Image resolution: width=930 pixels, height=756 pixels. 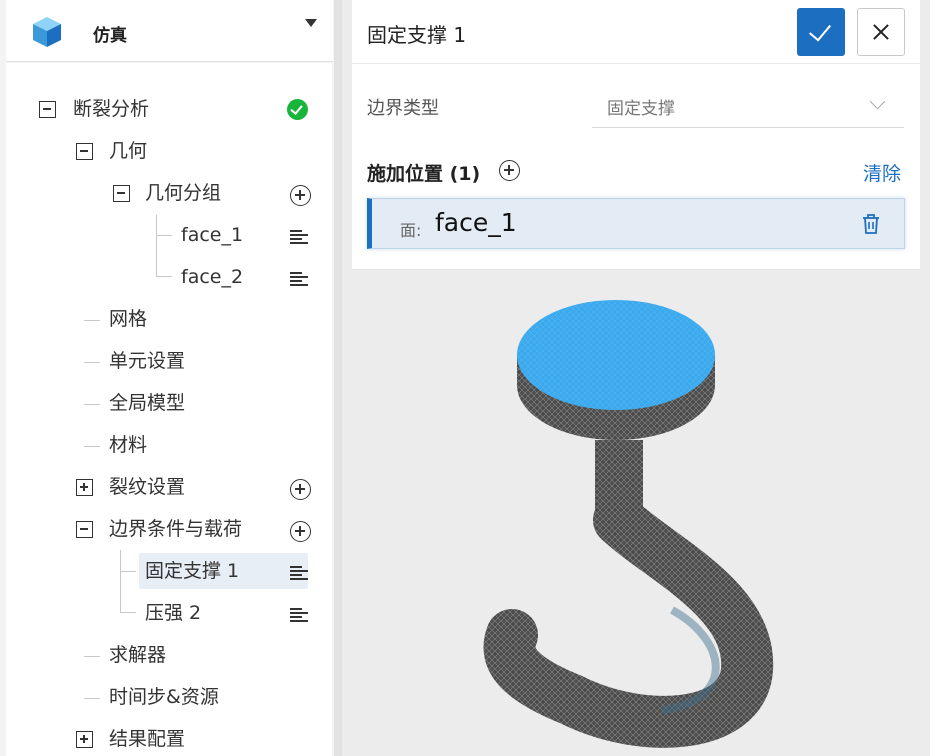 What do you see at coordinates (147, 487) in the screenshot?
I see `tree-node-crack-settings: 裂纹设置` at bounding box center [147, 487].